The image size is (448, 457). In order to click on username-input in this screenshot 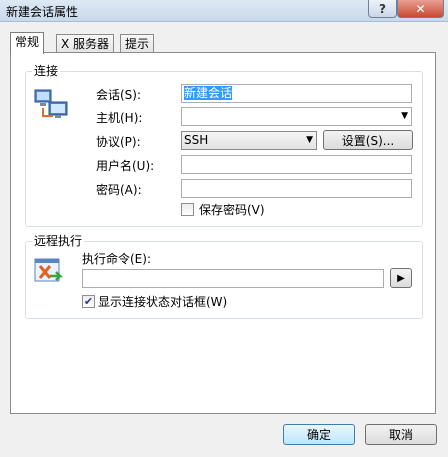, I will do `click(296, 164)`.